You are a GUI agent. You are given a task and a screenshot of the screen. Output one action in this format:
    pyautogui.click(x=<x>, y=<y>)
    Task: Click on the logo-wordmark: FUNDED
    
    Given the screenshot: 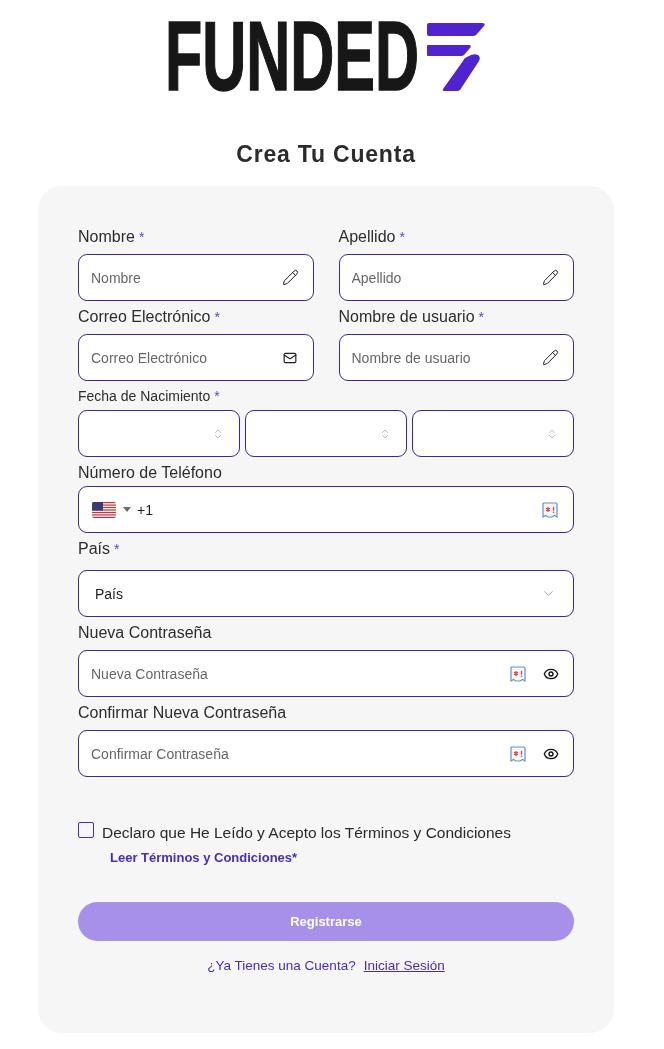 What is the action you would take?
    pyautogui.click(x=292, y=56)
    